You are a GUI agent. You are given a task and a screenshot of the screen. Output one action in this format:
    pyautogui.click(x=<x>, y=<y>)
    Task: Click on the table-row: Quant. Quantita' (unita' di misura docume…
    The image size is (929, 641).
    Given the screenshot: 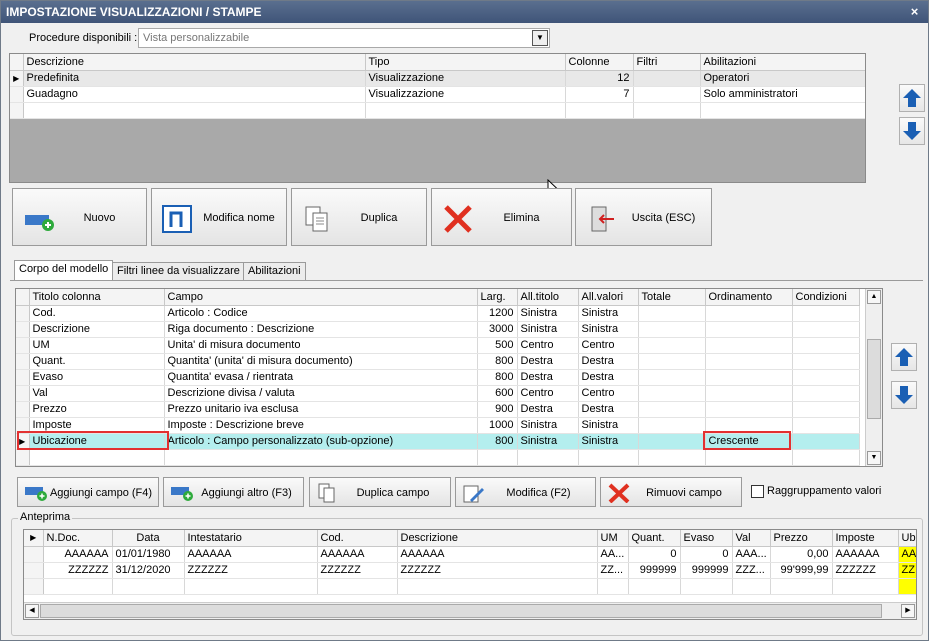 What is the action you would take?
    pyautogui.click(x=438, y=361)
    